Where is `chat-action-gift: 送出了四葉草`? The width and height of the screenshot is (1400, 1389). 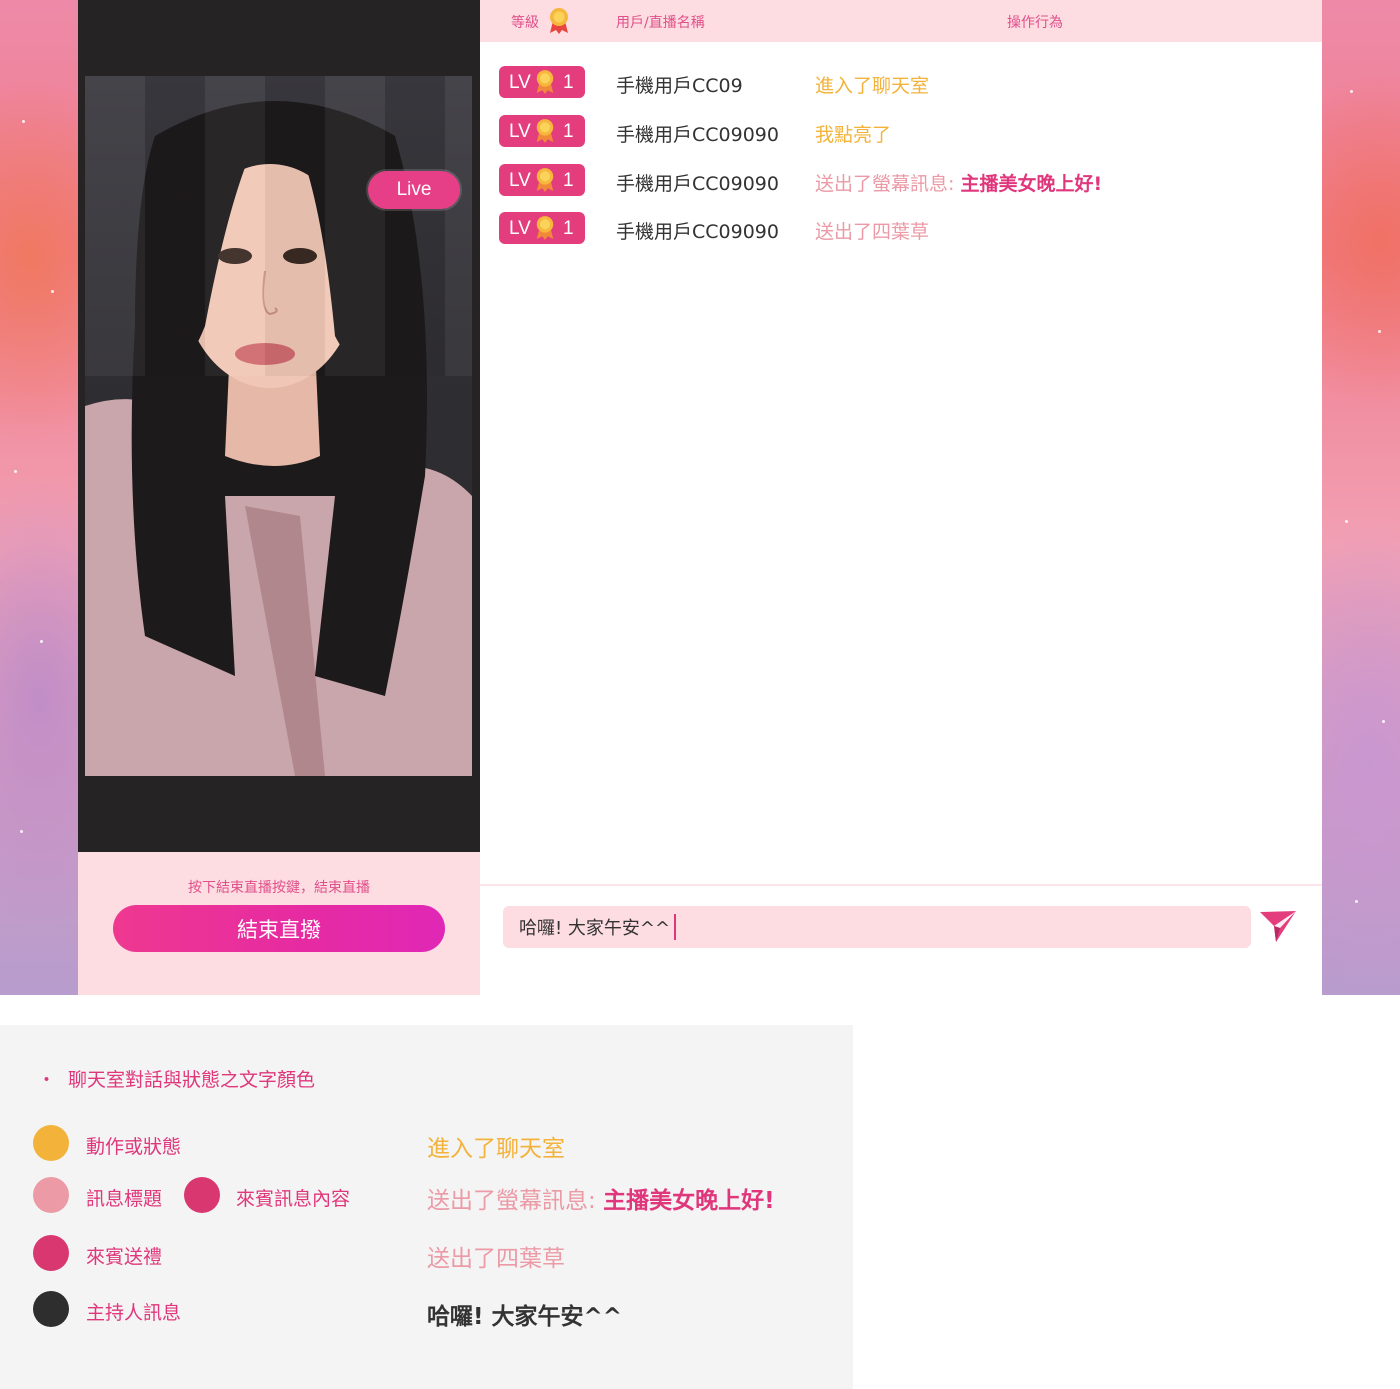
chat-action-gift: 送出了四葉草 is located at coordinates (872, 232).